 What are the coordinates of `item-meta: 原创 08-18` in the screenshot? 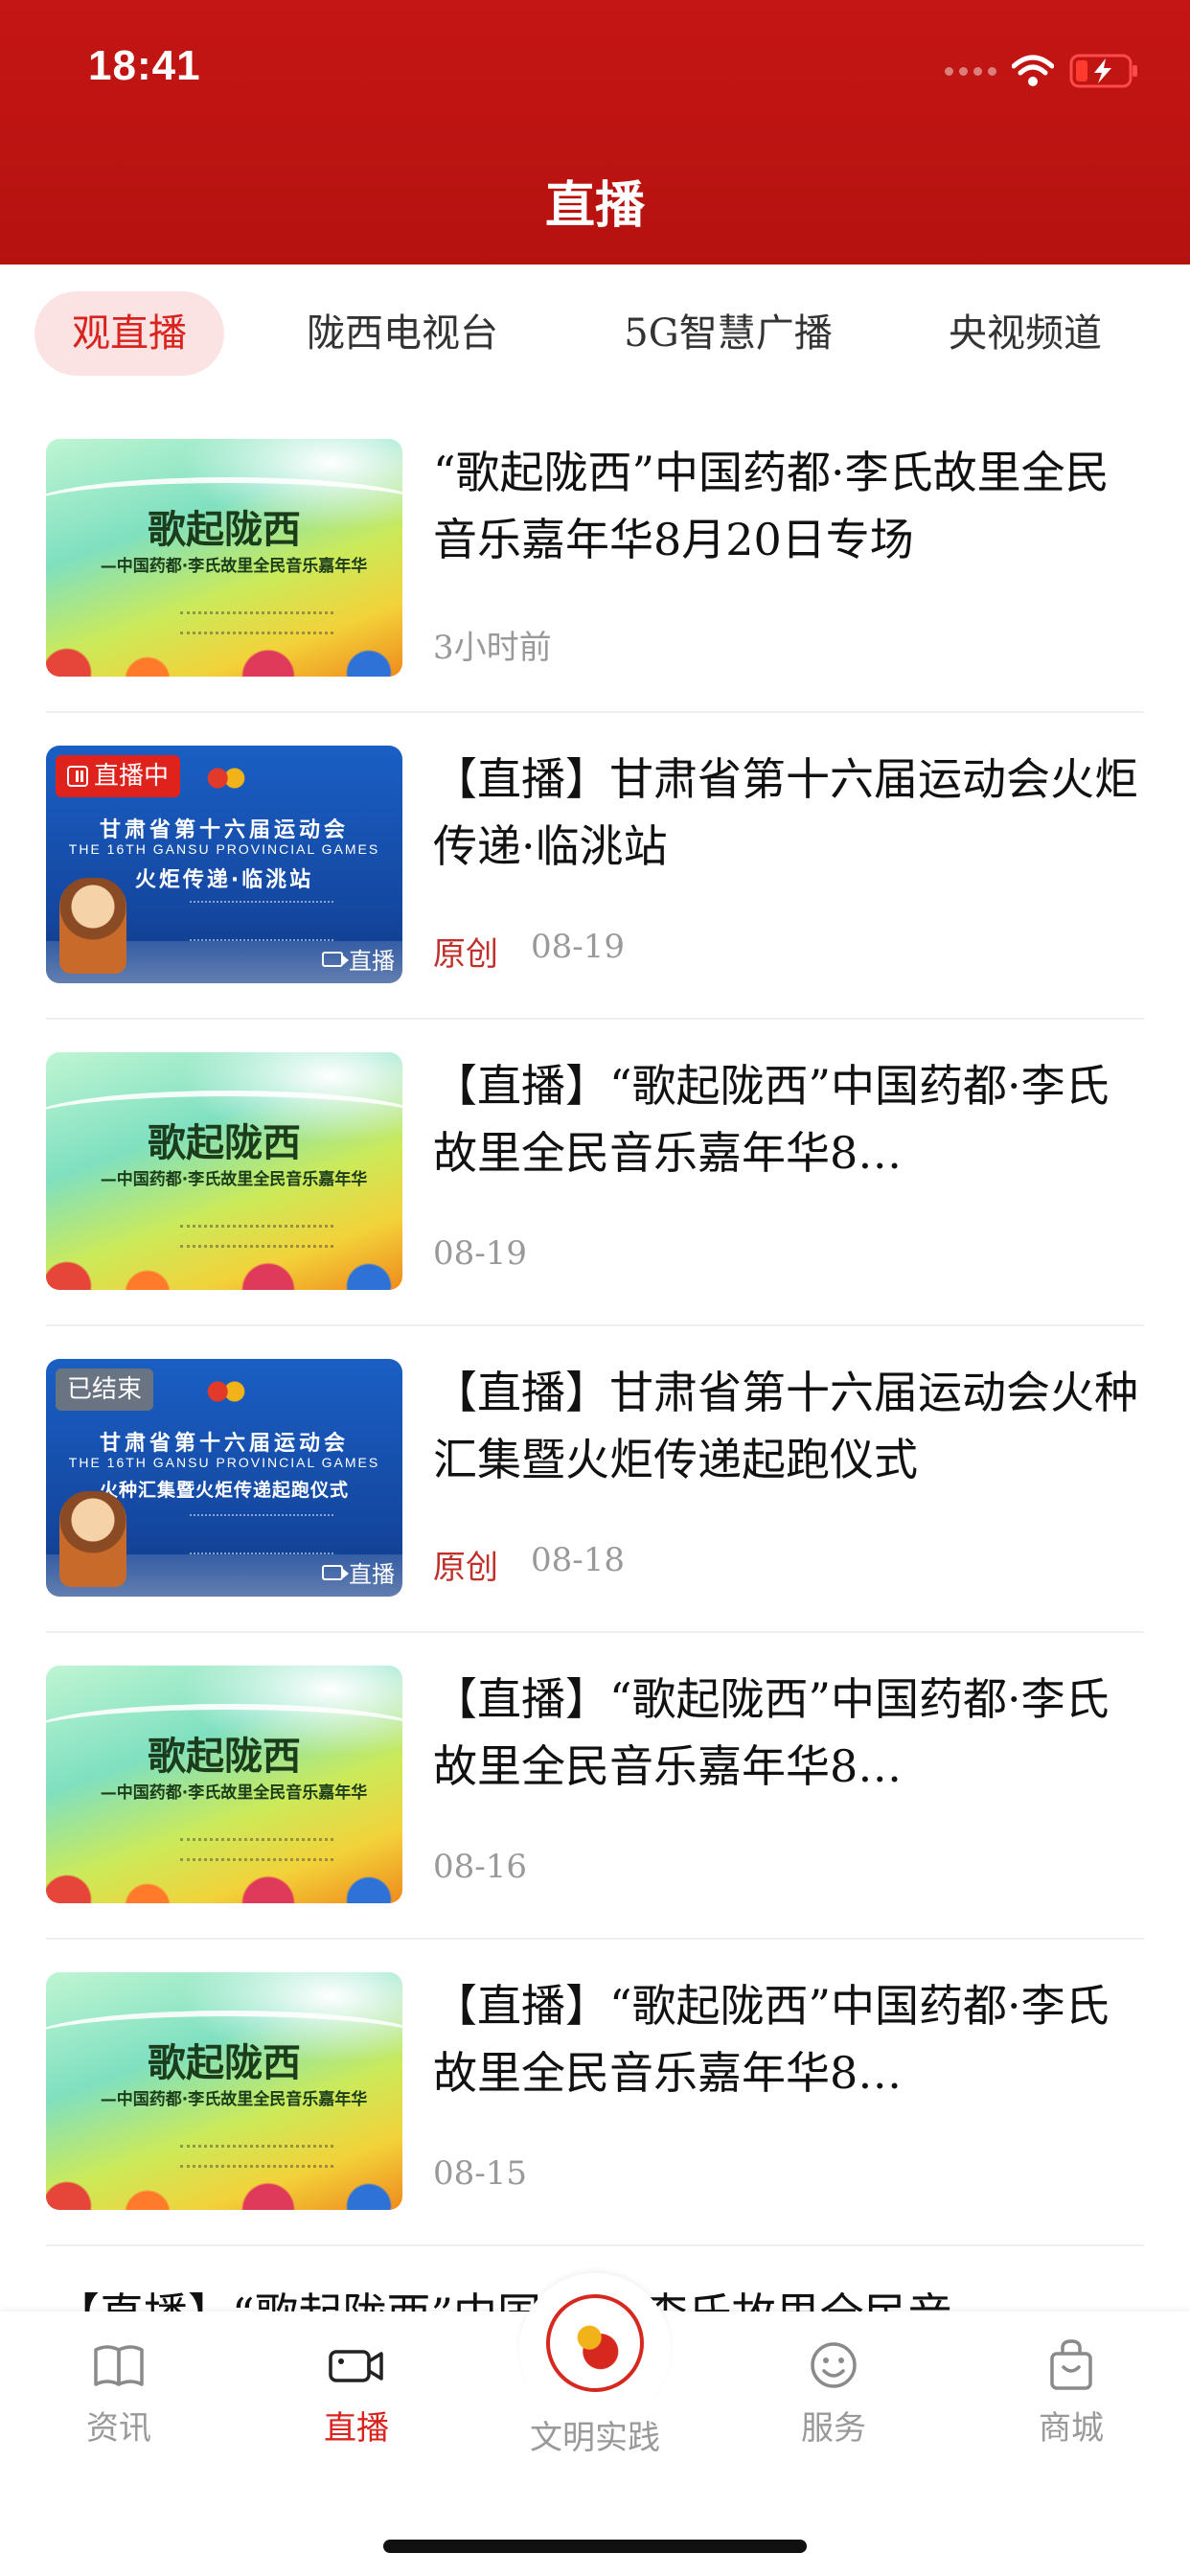 It's located at (529, 1564).